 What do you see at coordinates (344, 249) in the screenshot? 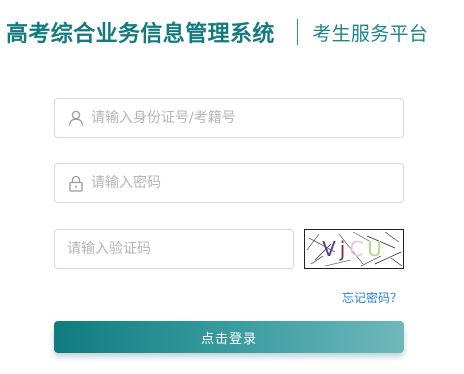
I see `captcha-char: j` at bounding box center [344, 249].